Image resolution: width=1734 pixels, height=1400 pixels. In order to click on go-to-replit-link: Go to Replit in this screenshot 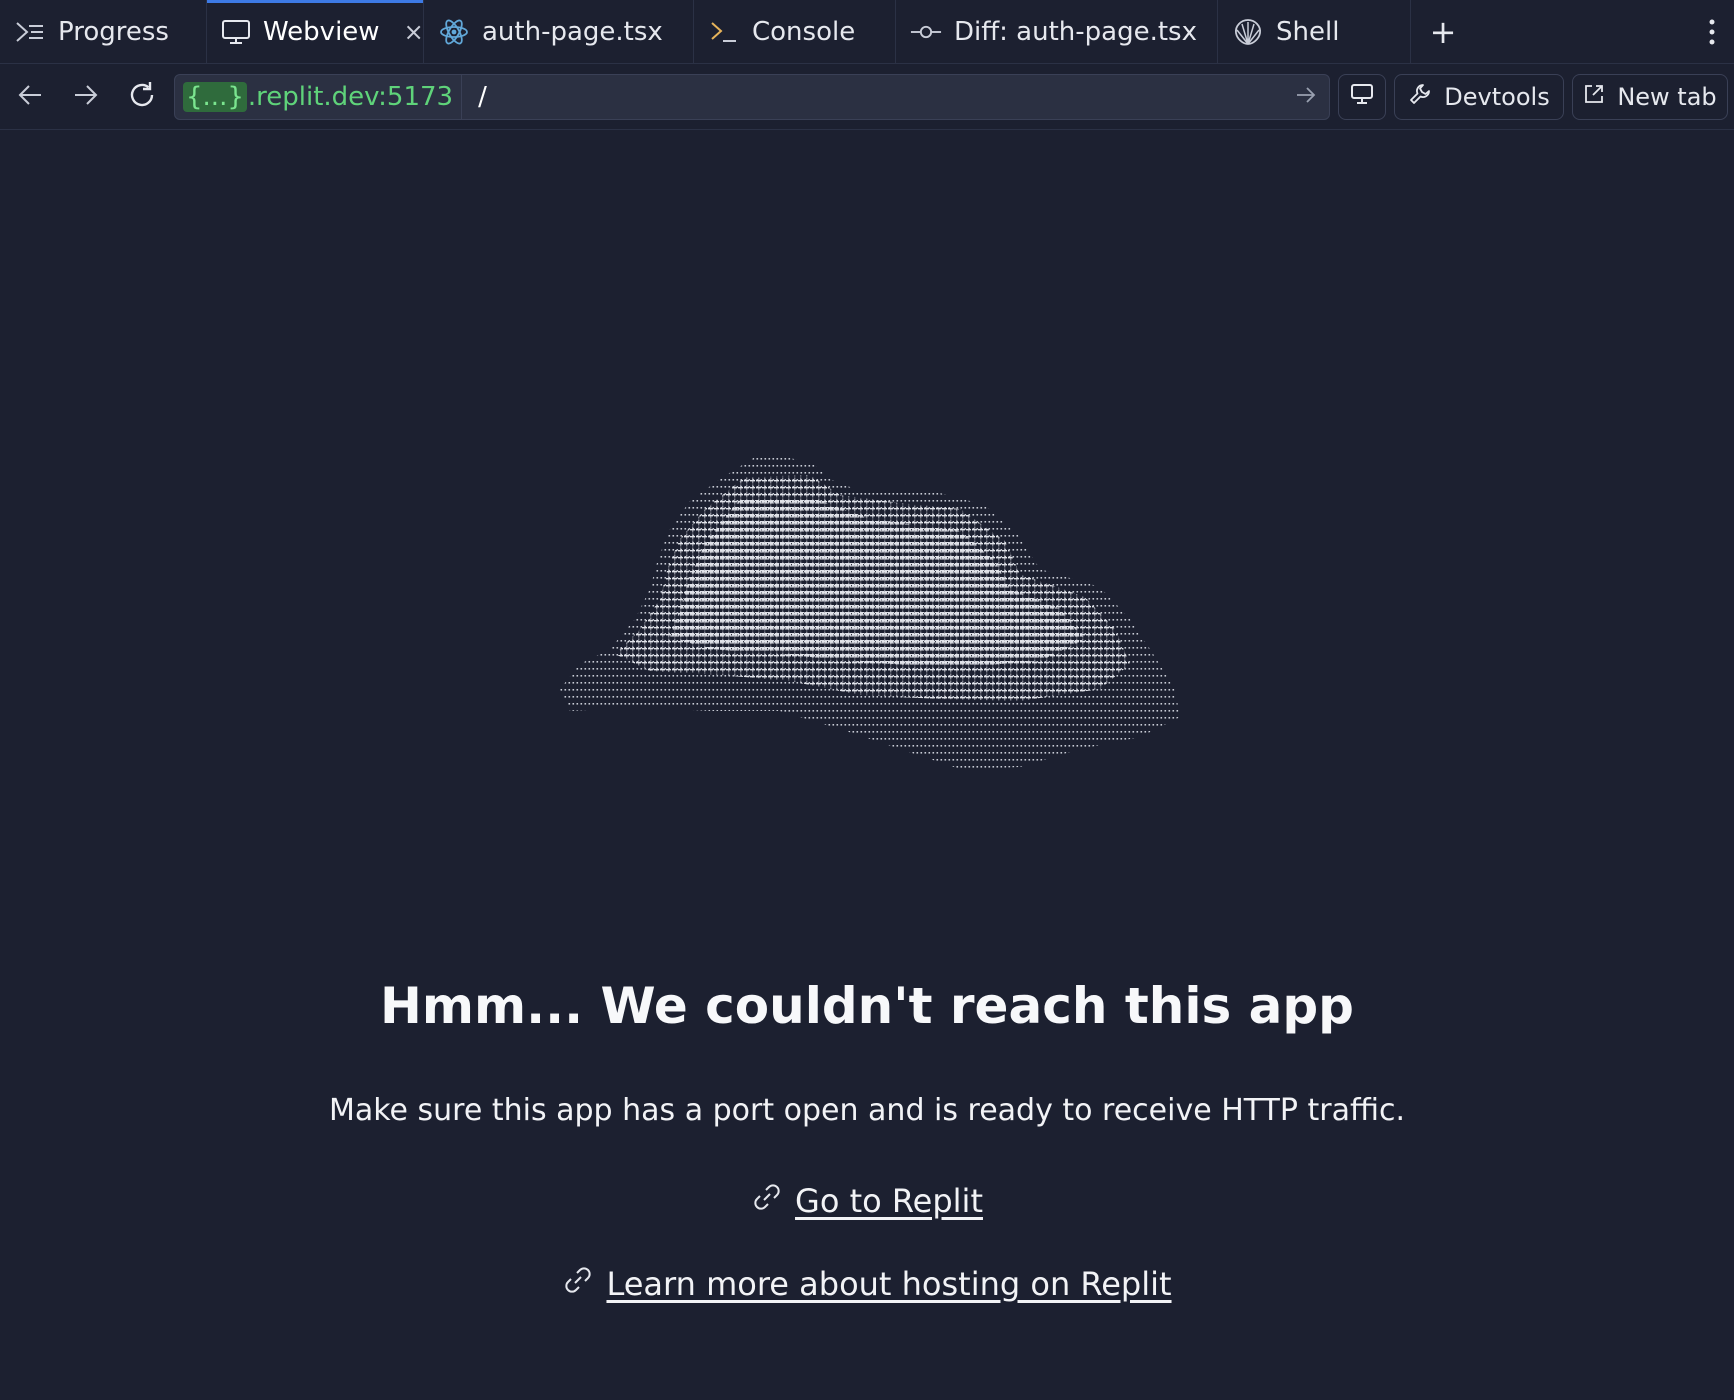, I will do `click(889, 1201)`.